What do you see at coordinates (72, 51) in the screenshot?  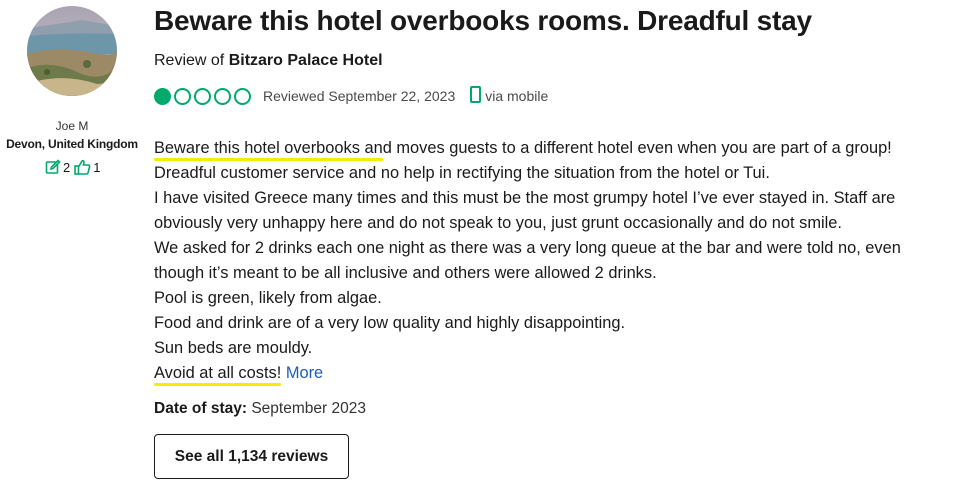 I see `avatar` at bounding box center [72, 51].